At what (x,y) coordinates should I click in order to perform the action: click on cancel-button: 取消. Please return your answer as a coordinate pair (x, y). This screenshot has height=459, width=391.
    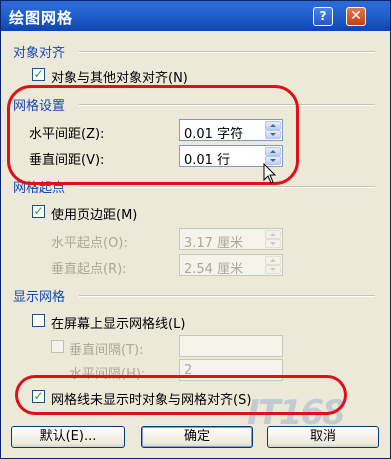
    Looking at the image, I should click on (323, 437).